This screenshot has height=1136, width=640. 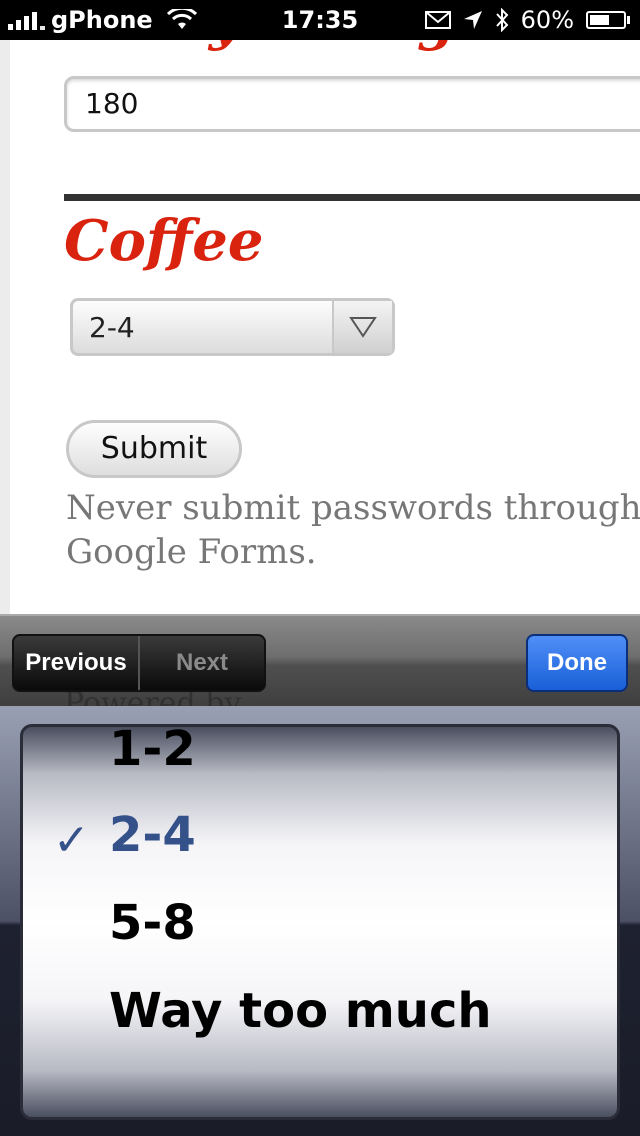 What do you see at coordinates (112, 327) in the screenshot?
I see `coffee-select-value: 2-4` at bounding box center [112, 327].